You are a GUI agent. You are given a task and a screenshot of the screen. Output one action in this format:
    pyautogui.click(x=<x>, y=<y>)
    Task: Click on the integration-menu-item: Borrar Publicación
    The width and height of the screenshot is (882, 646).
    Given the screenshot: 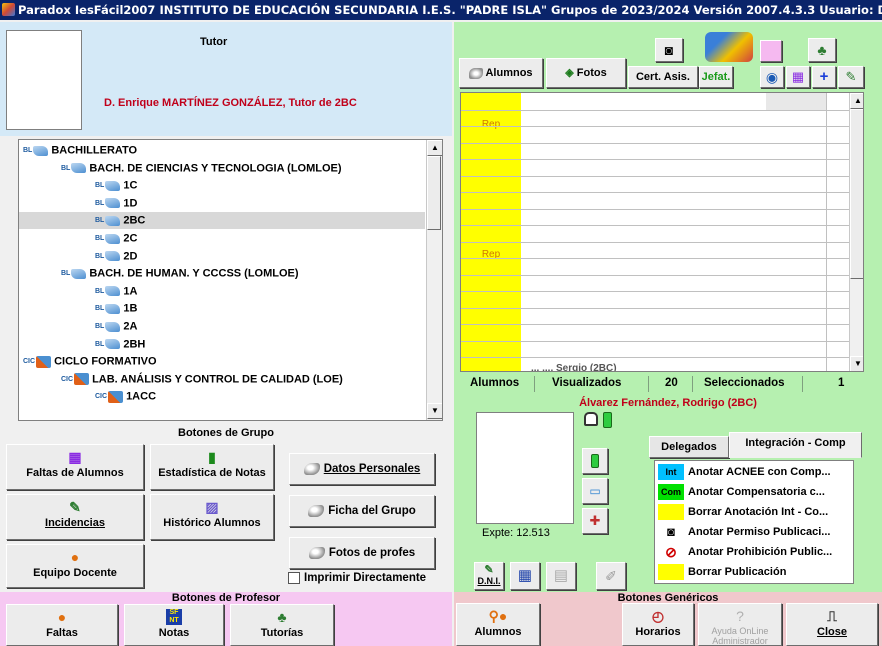 What is the action you would take?
    pyautogui.click(x=755, y=572)
    